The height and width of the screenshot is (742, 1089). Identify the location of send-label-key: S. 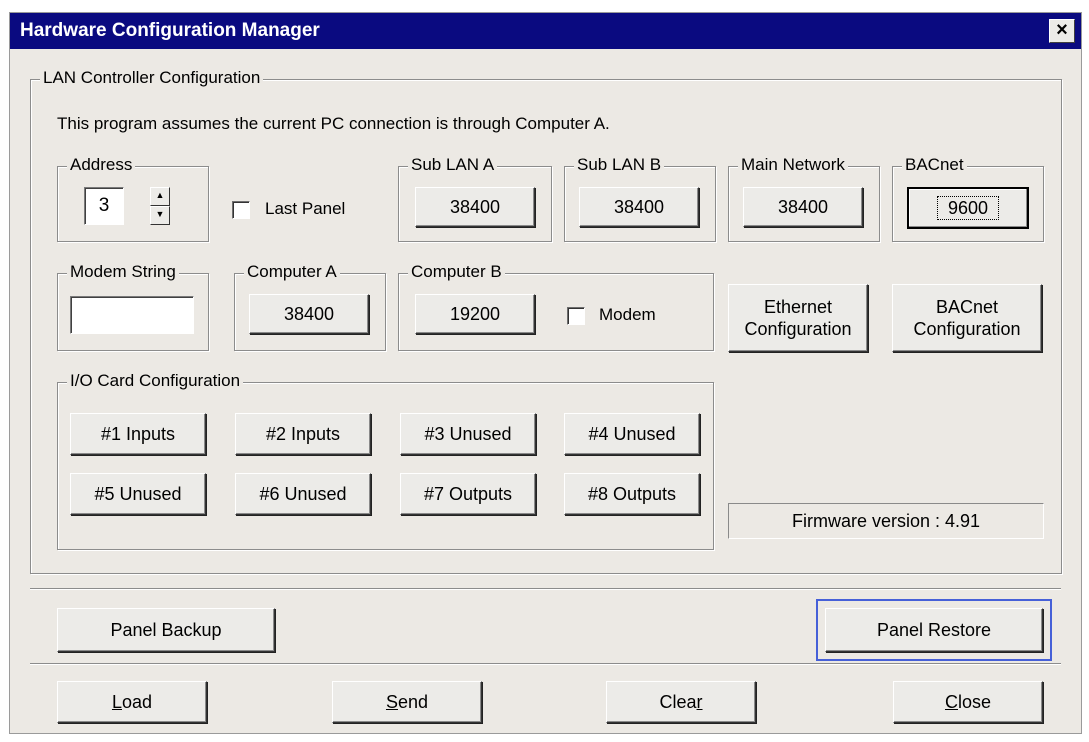
(391, 702).